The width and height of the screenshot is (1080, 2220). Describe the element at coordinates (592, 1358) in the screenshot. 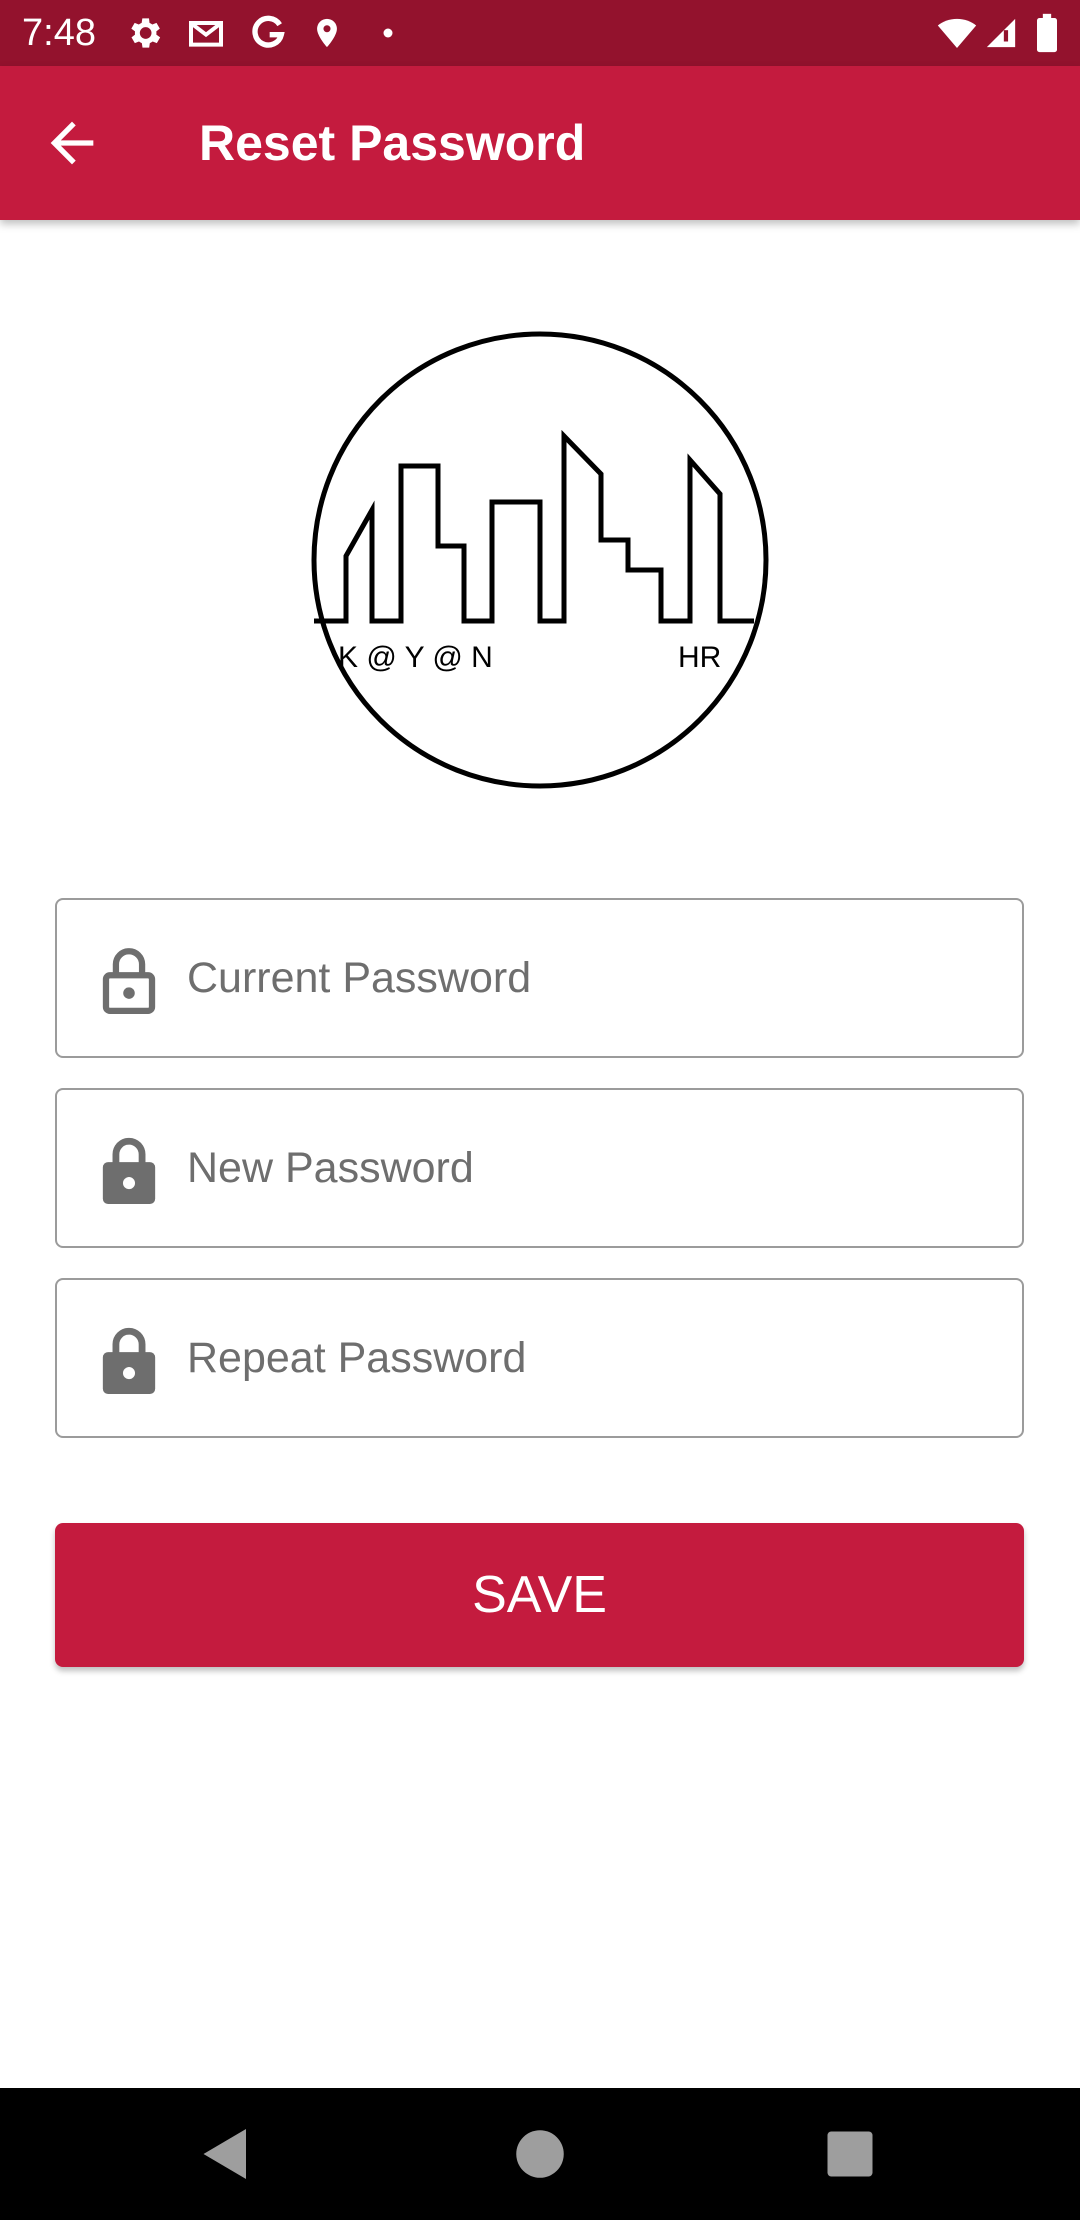

I see `repeat-password-input` at that location.